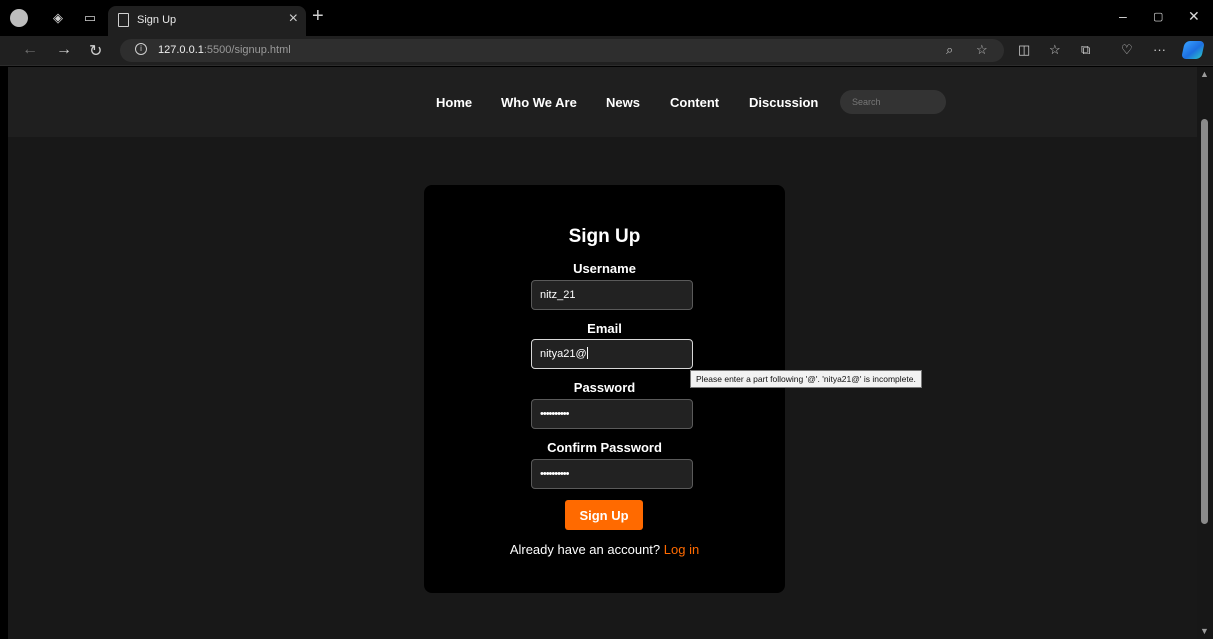 The width and height of the screenshot is (1213, 639). What do you see at coordinates (612, 474) in the screenshot?
I see `confirm-password-field: ••••••••••` at bounding box center [612, 474].